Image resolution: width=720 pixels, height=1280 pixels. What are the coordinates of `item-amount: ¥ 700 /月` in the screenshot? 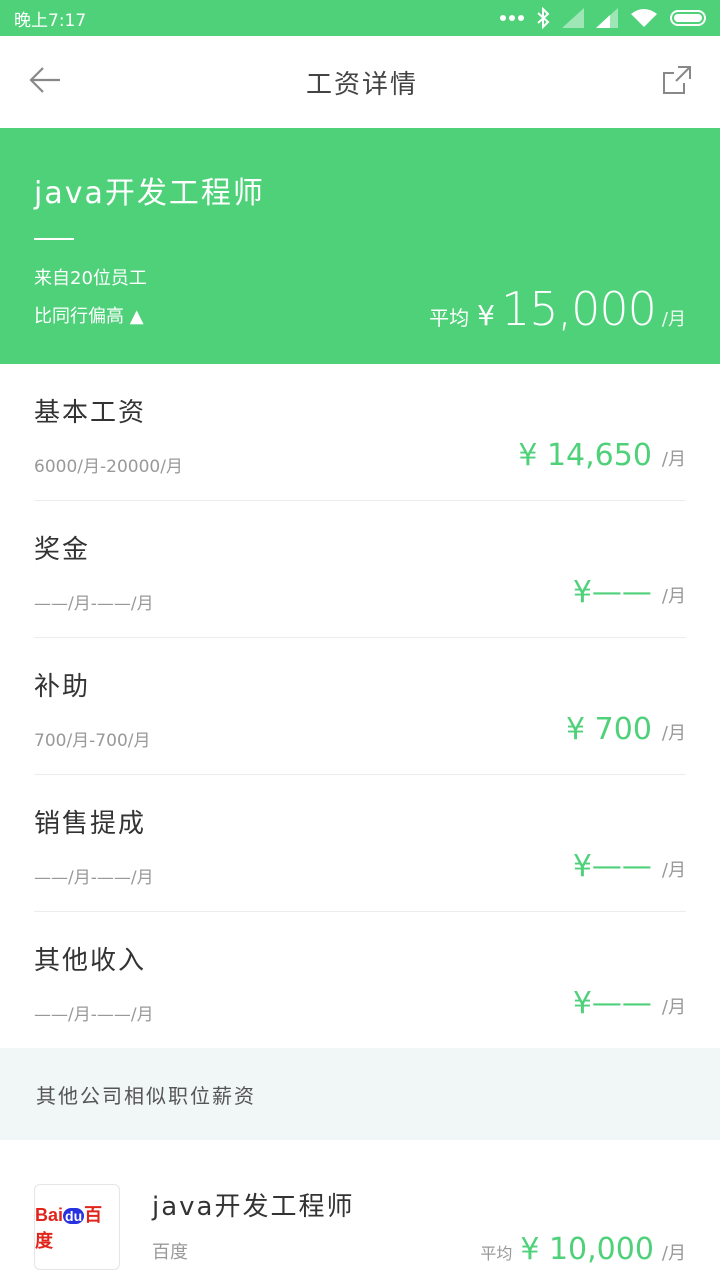 It's located at (626, 729).